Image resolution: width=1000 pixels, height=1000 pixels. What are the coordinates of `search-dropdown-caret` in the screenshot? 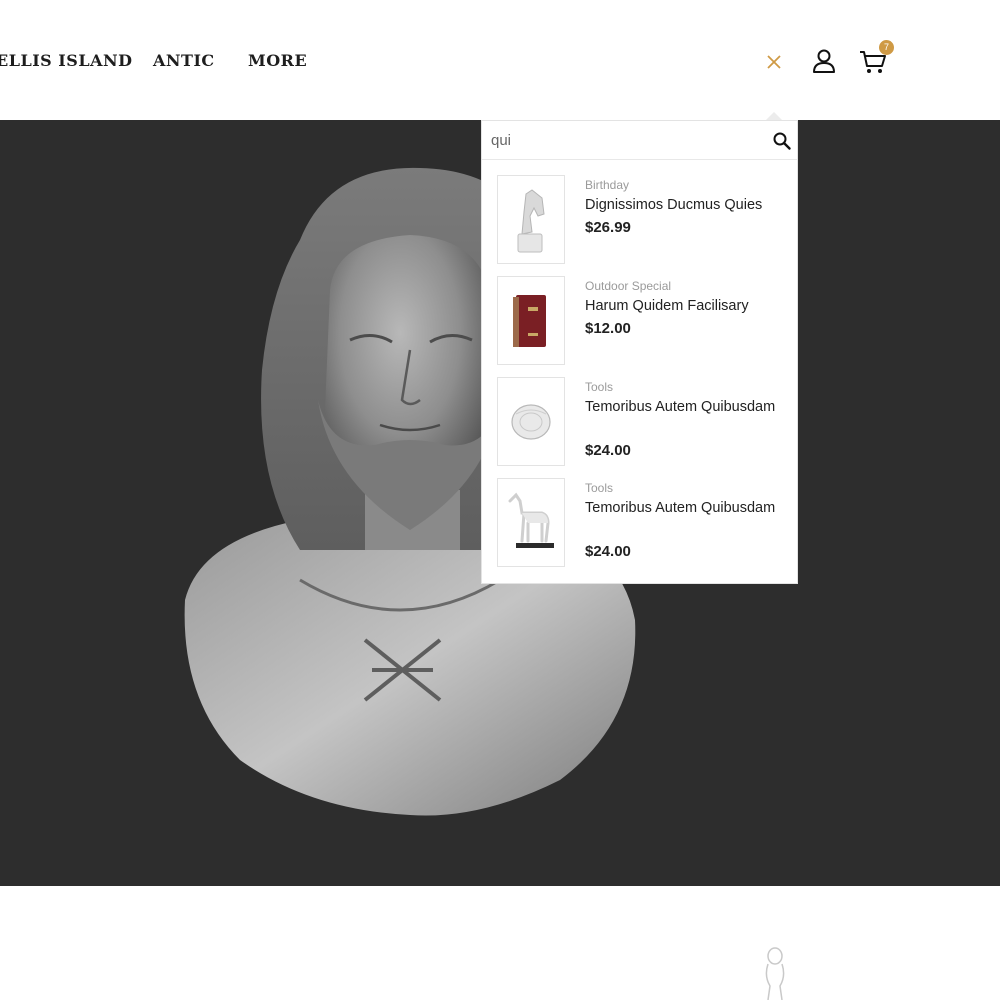 It's located at (774, 116).